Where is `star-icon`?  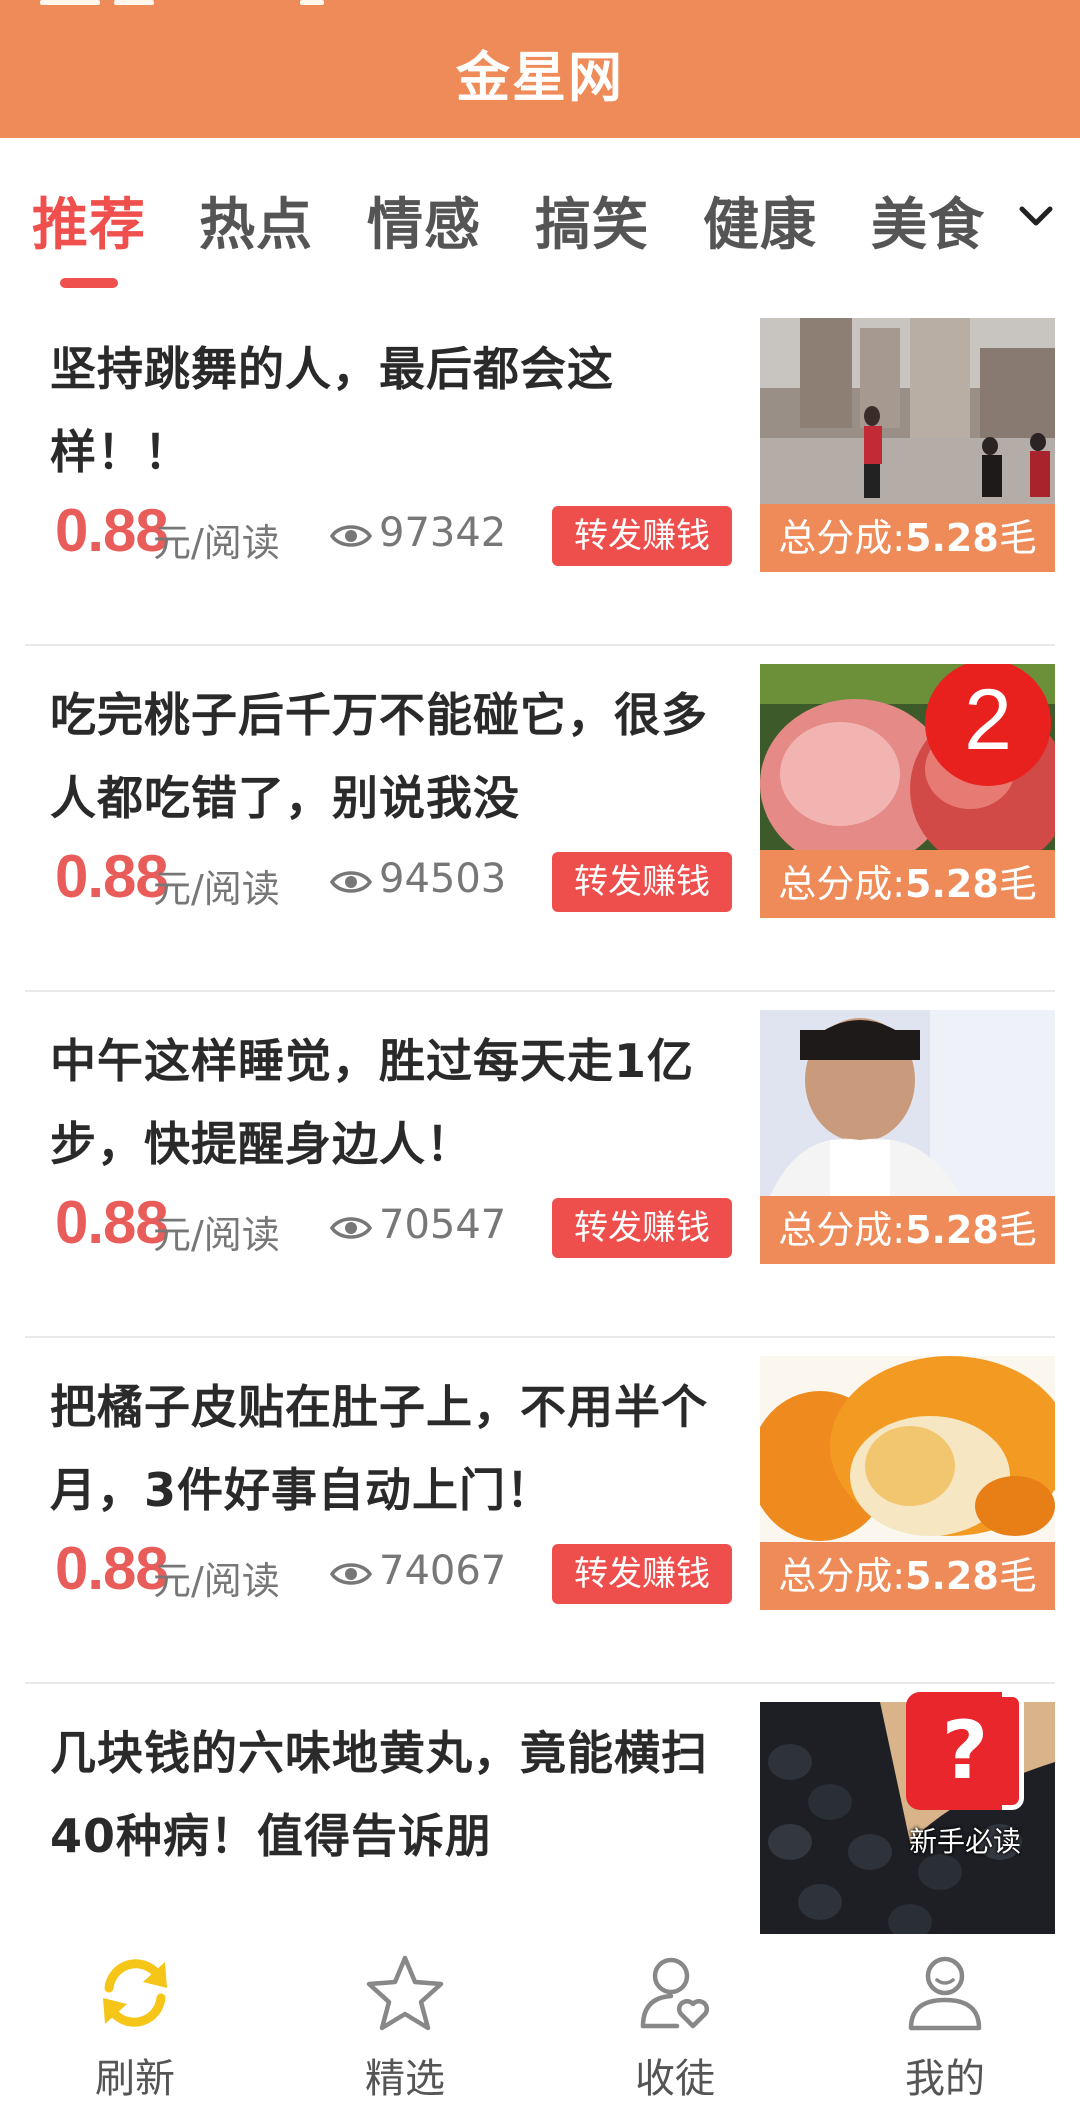
star-icon is located at coordinates (405, 1993).